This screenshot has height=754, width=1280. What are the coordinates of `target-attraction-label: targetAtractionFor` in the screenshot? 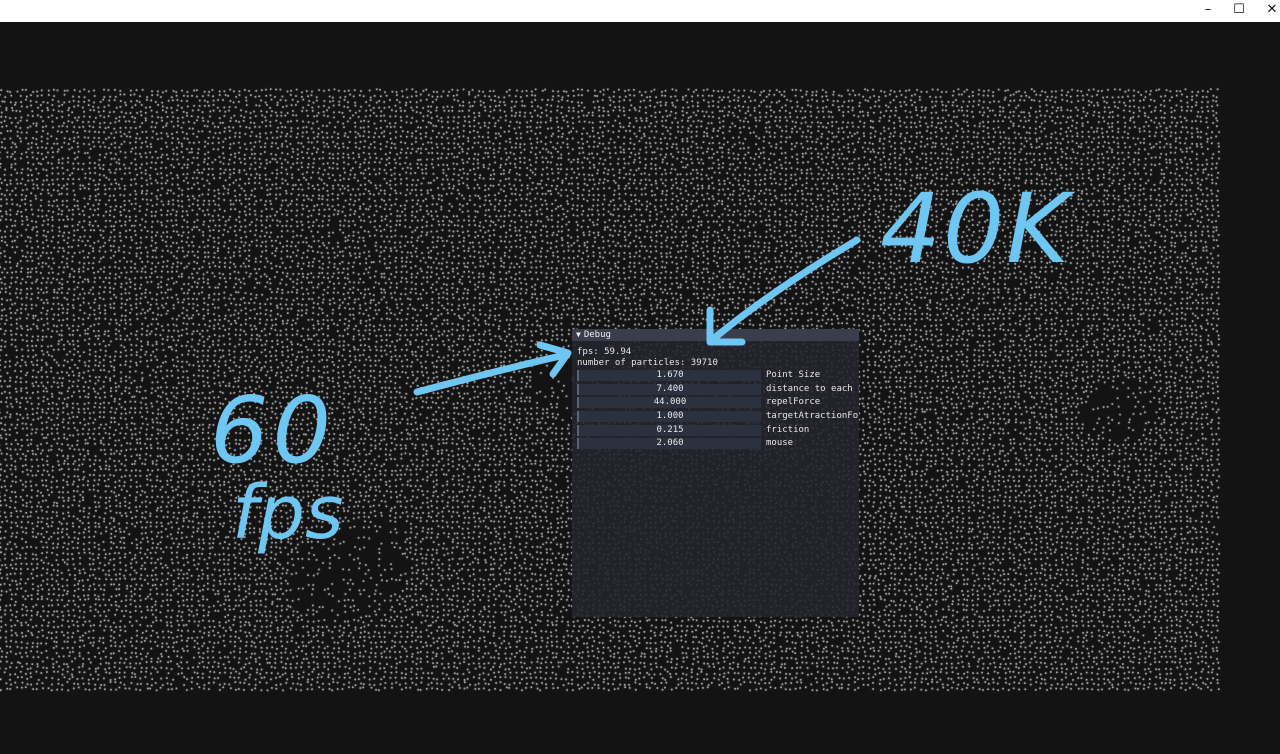 It's located at (812, 416).